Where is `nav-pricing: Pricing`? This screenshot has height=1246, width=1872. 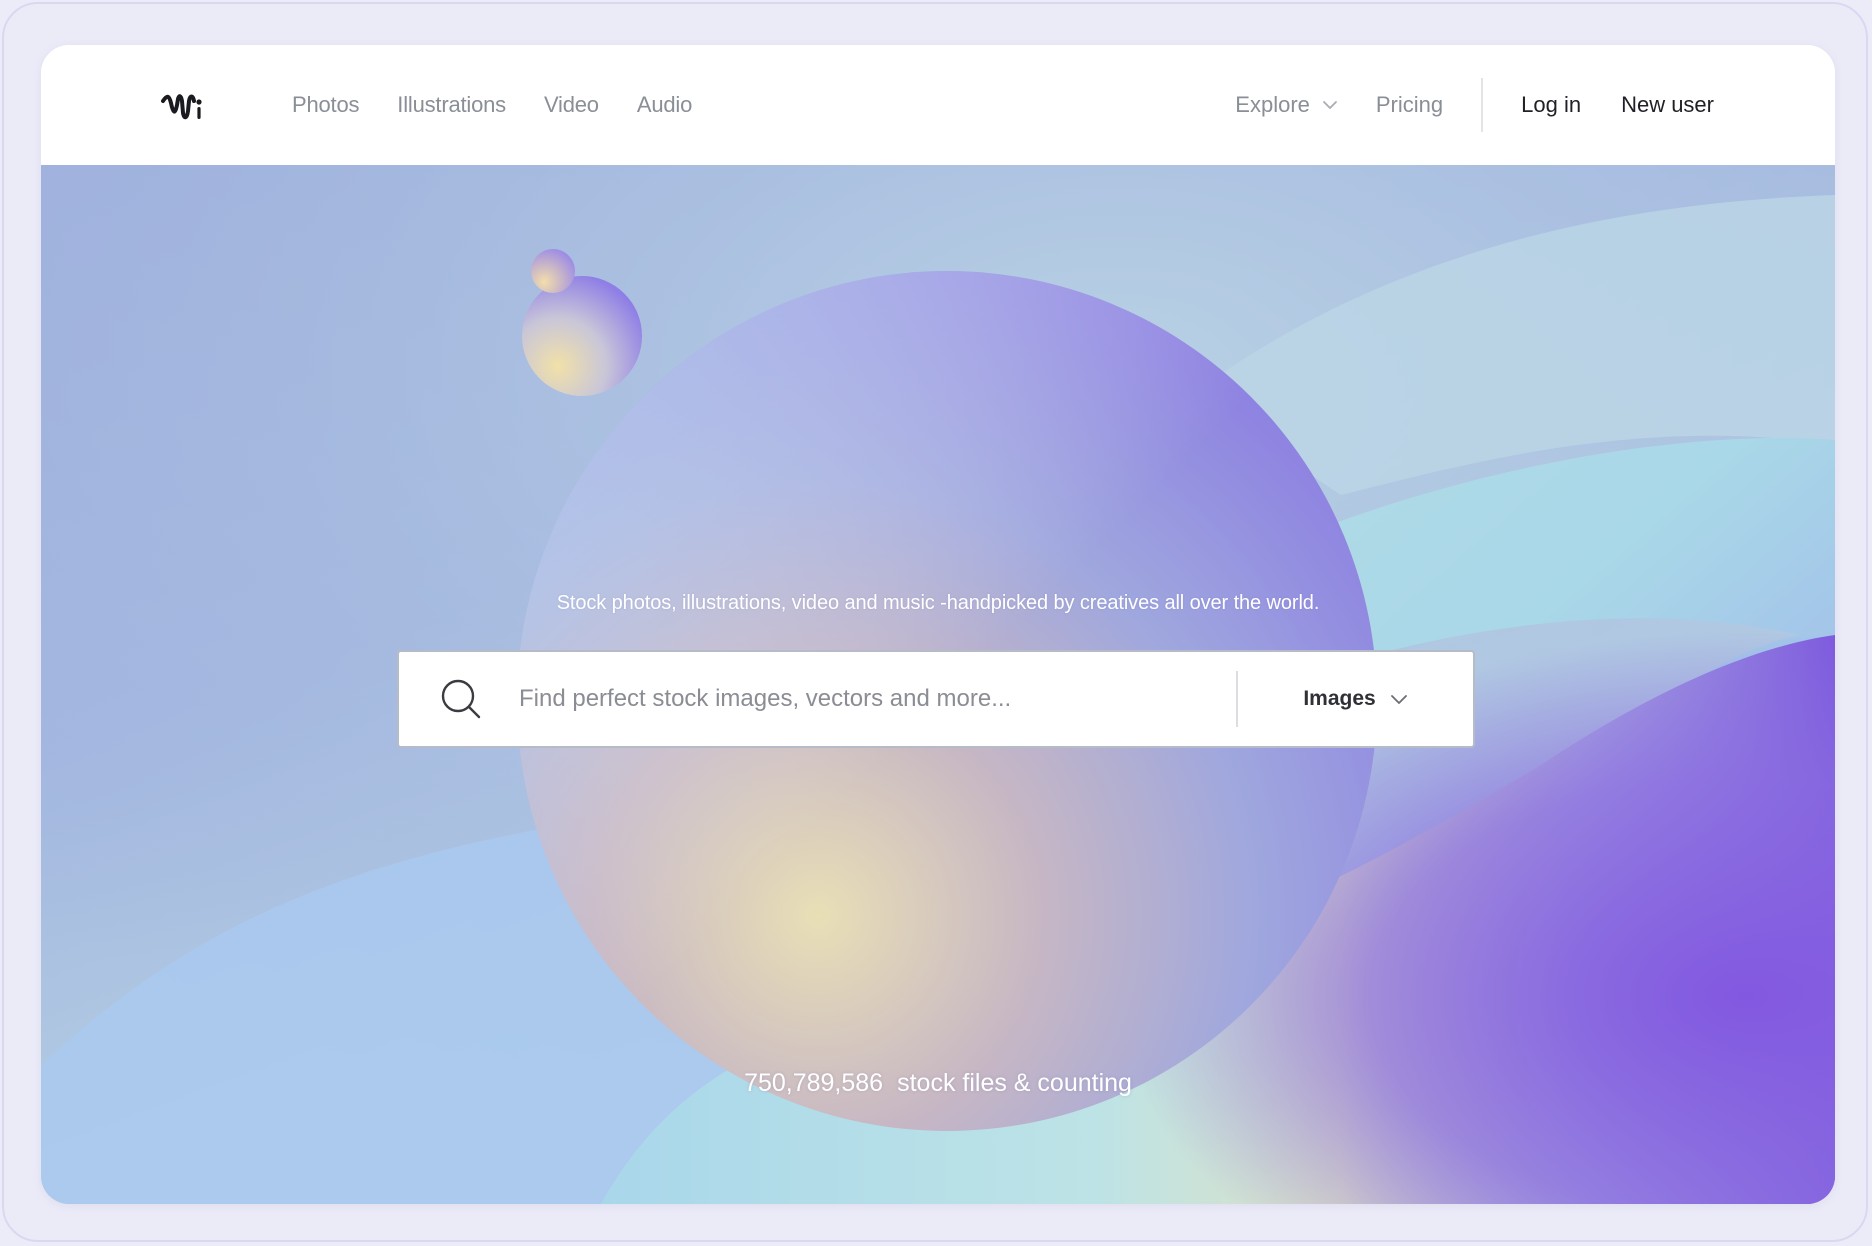 nav-pricing: Pricing is located at coordinates (1409, 105).